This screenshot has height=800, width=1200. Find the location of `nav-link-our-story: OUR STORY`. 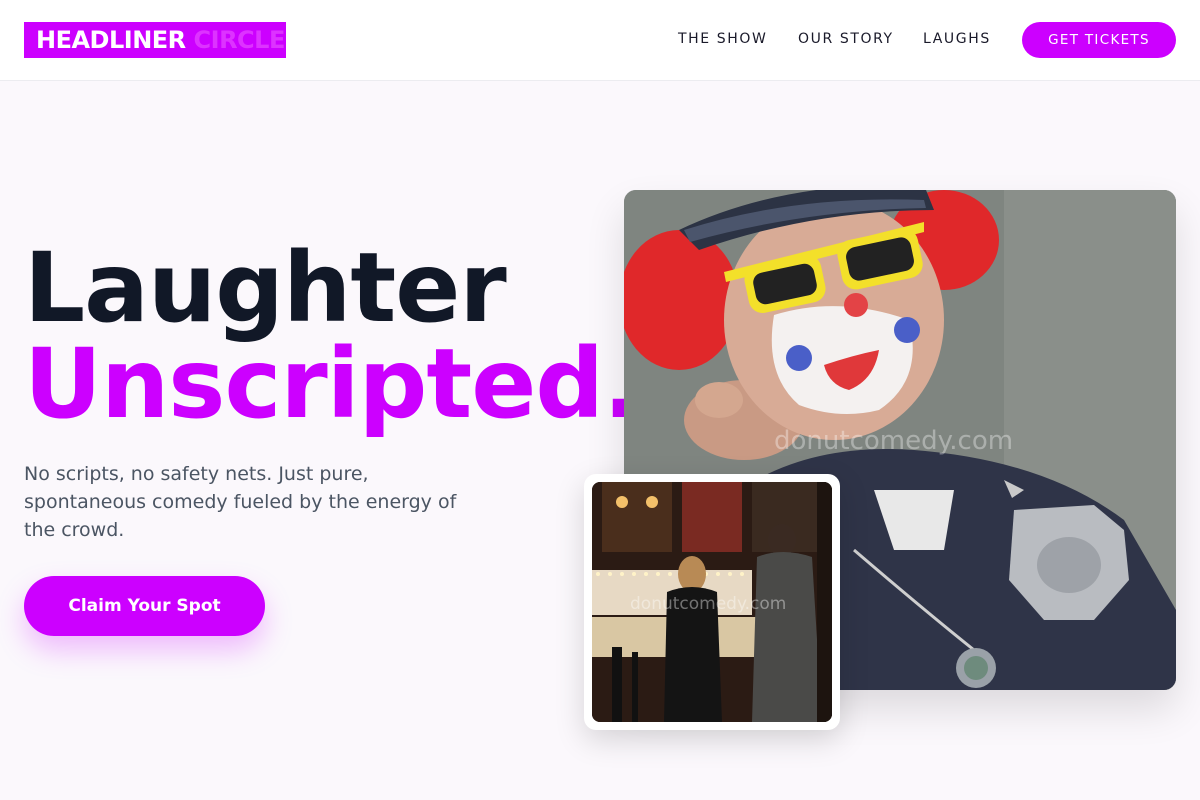

nav-link-our-story: OUR STORY is located at coordinates (846, 39).